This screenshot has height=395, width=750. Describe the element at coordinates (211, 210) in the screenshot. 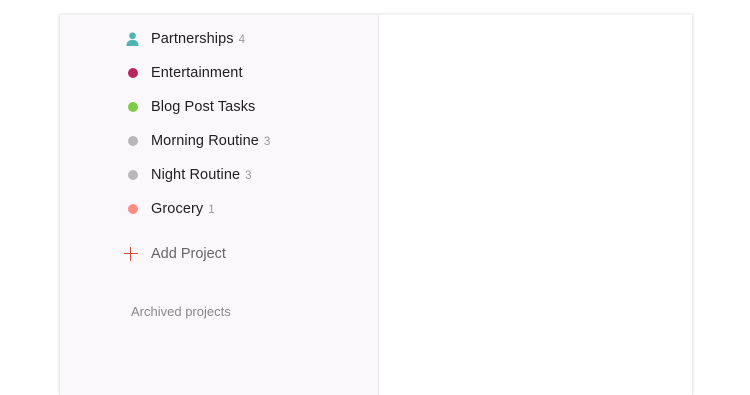

I see `project-count: 1` at that location.